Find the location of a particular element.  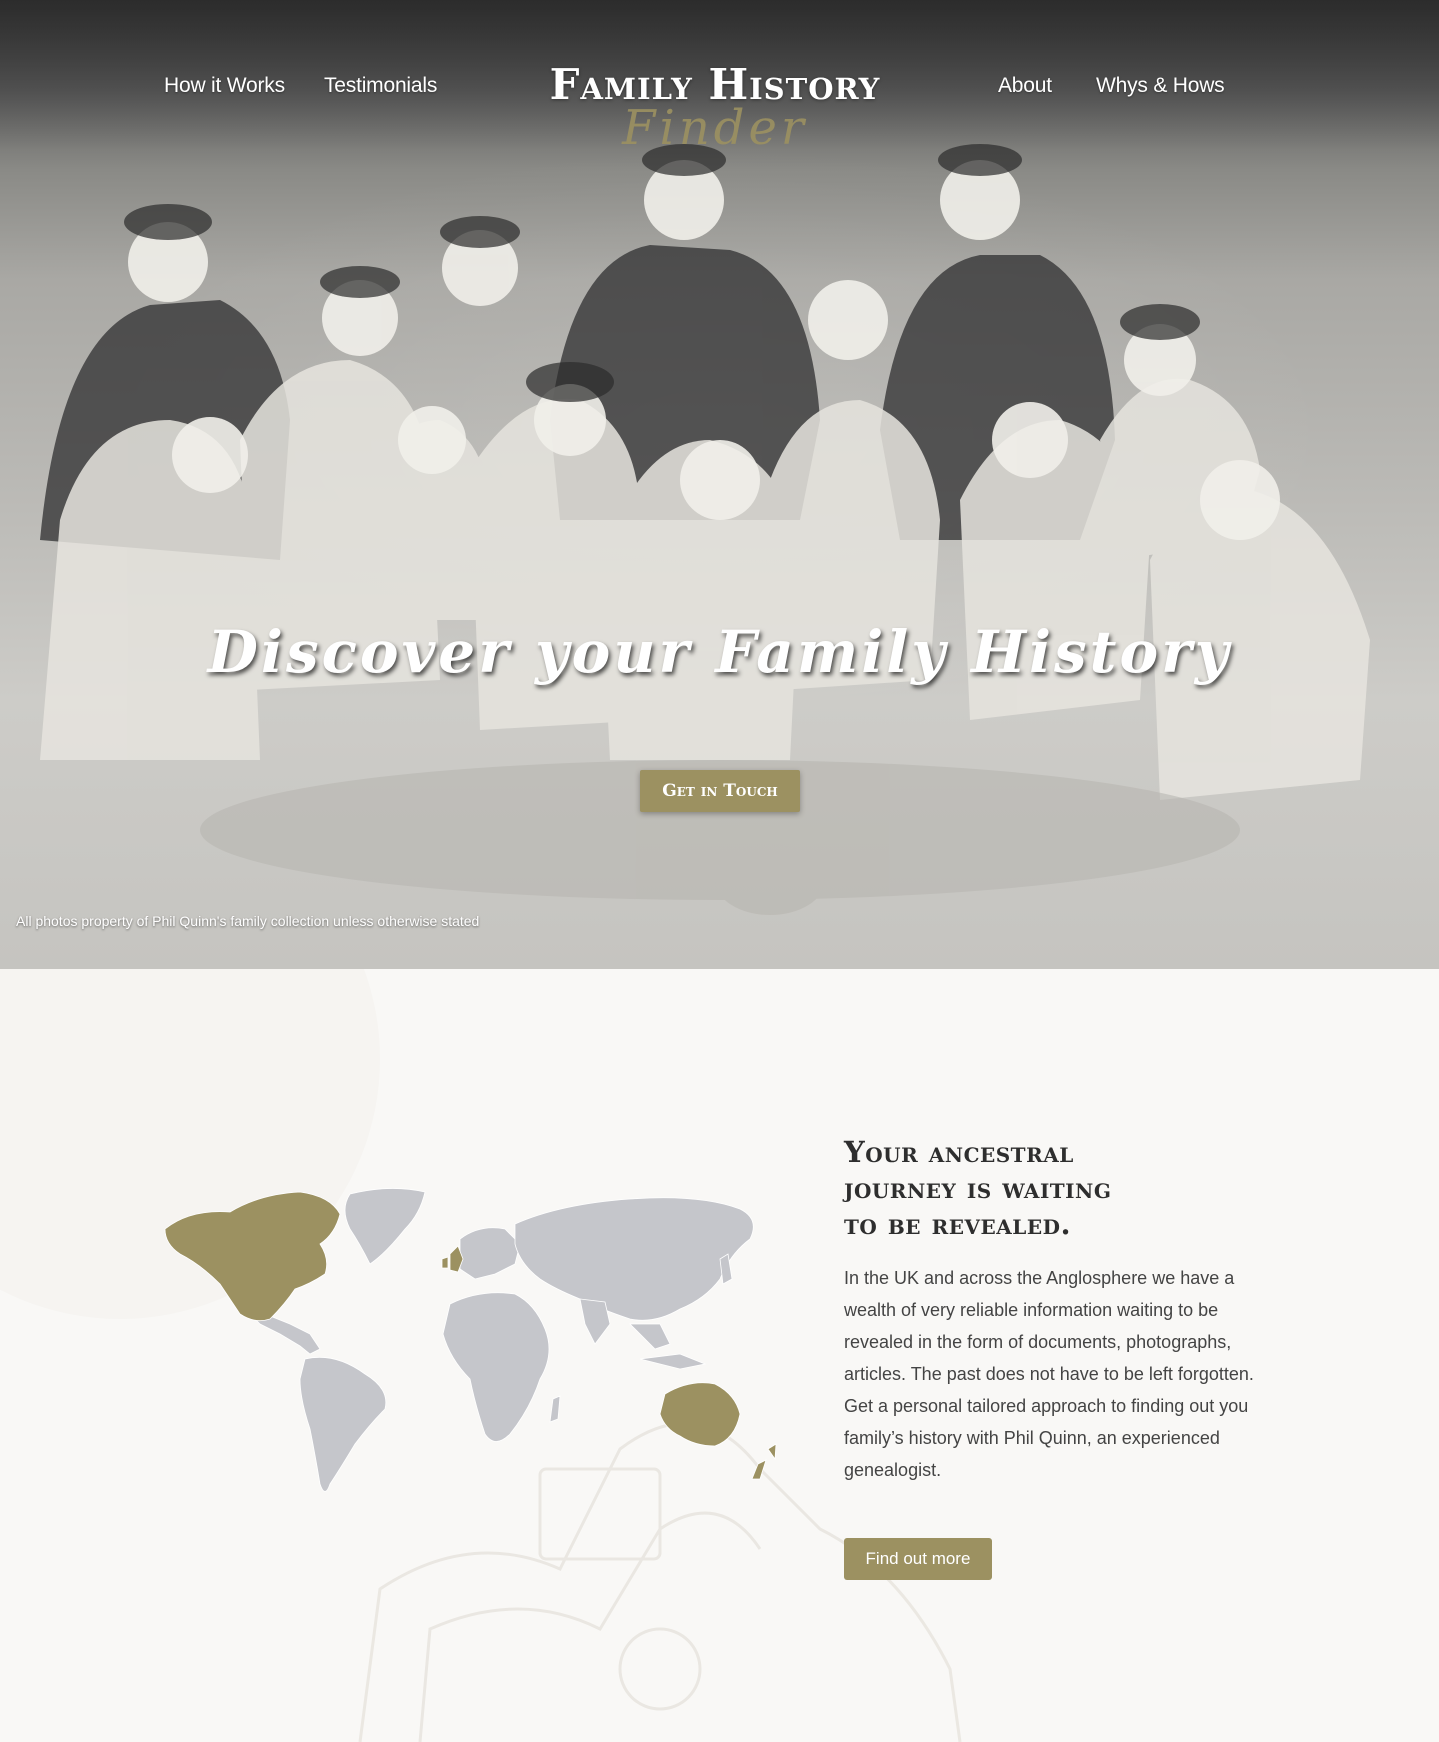

nav-testimonials: Testimonials is located at coordinates (380, 86).